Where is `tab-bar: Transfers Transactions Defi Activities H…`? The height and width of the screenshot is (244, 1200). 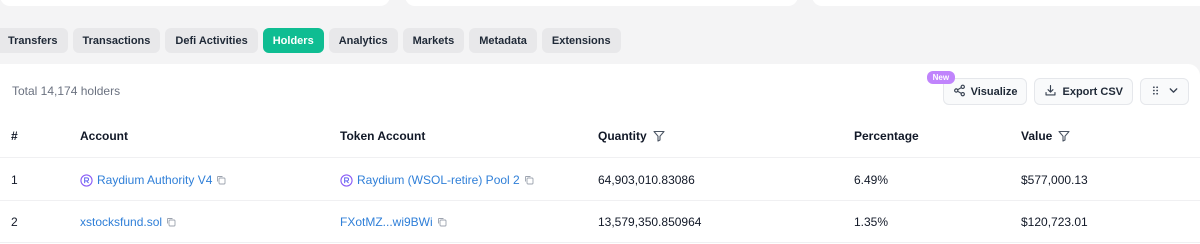
tab-bar: Transfers Transactions Defi Activities H… is located at coordinates (310, 40).